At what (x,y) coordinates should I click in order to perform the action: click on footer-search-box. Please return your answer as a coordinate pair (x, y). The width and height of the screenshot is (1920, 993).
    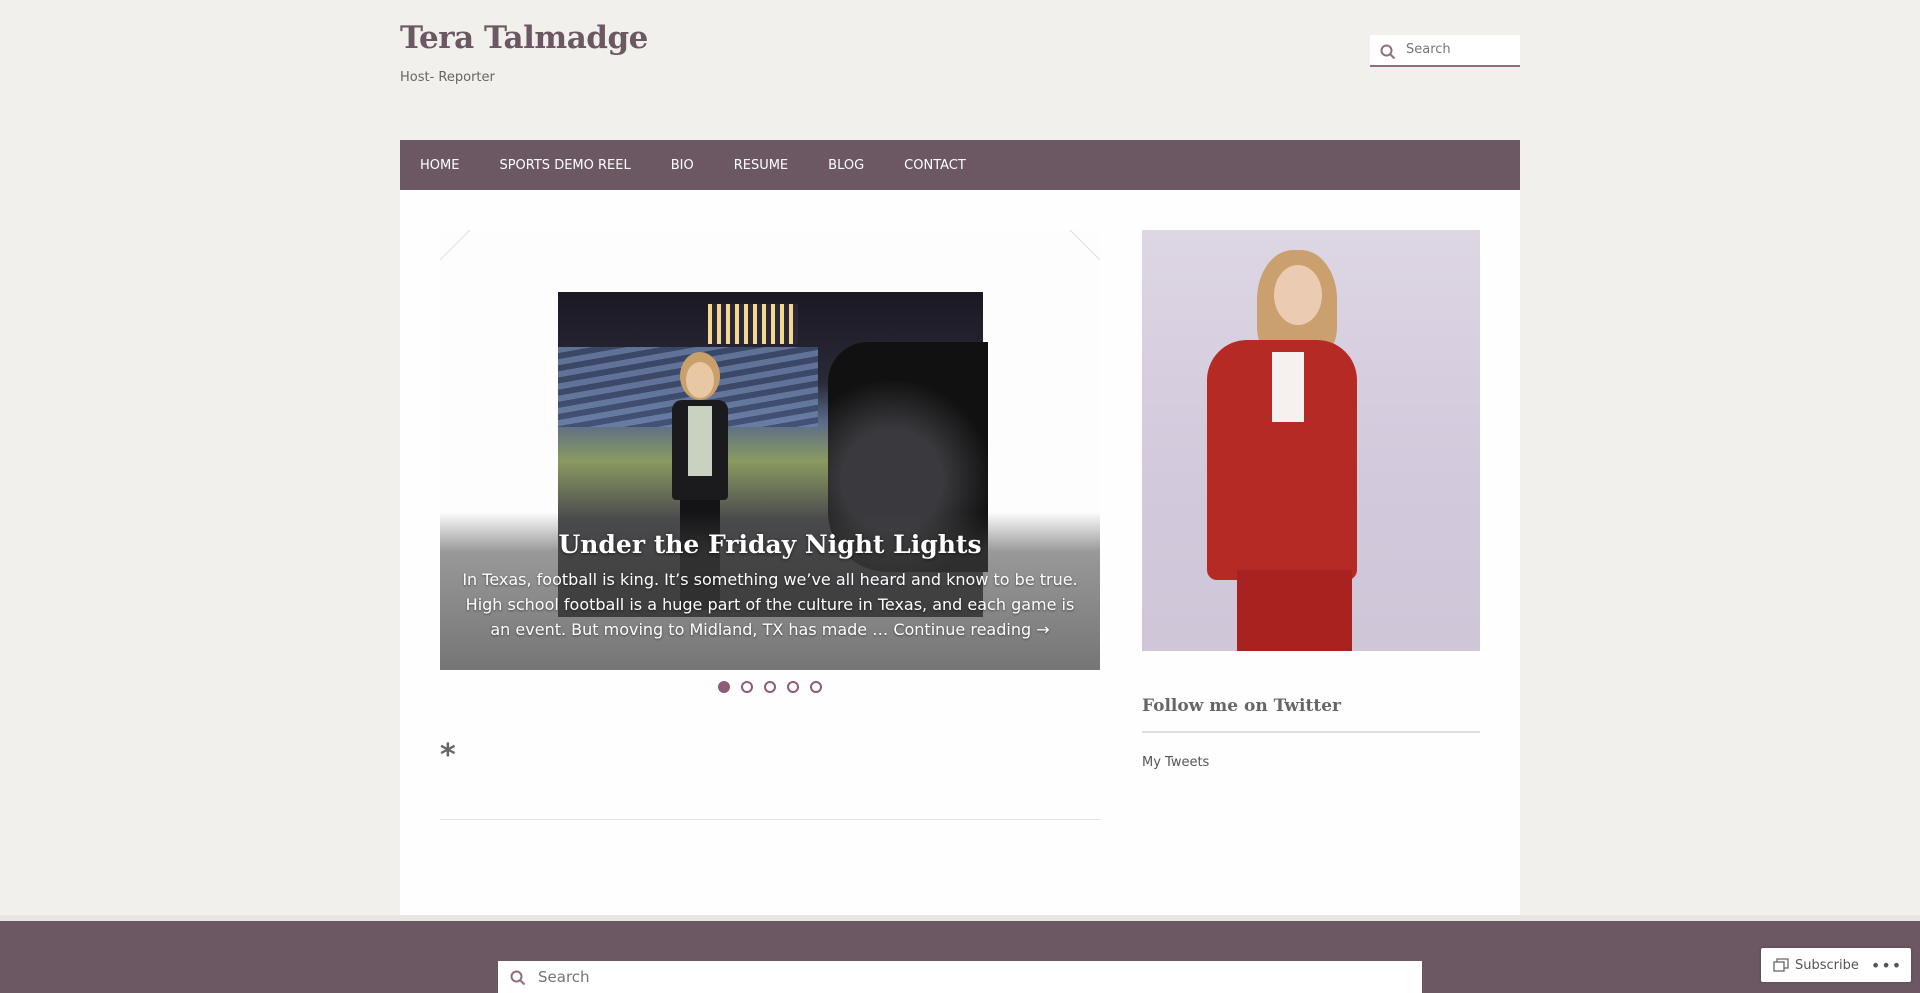
    Looking at the image, I should click on (960, 977).